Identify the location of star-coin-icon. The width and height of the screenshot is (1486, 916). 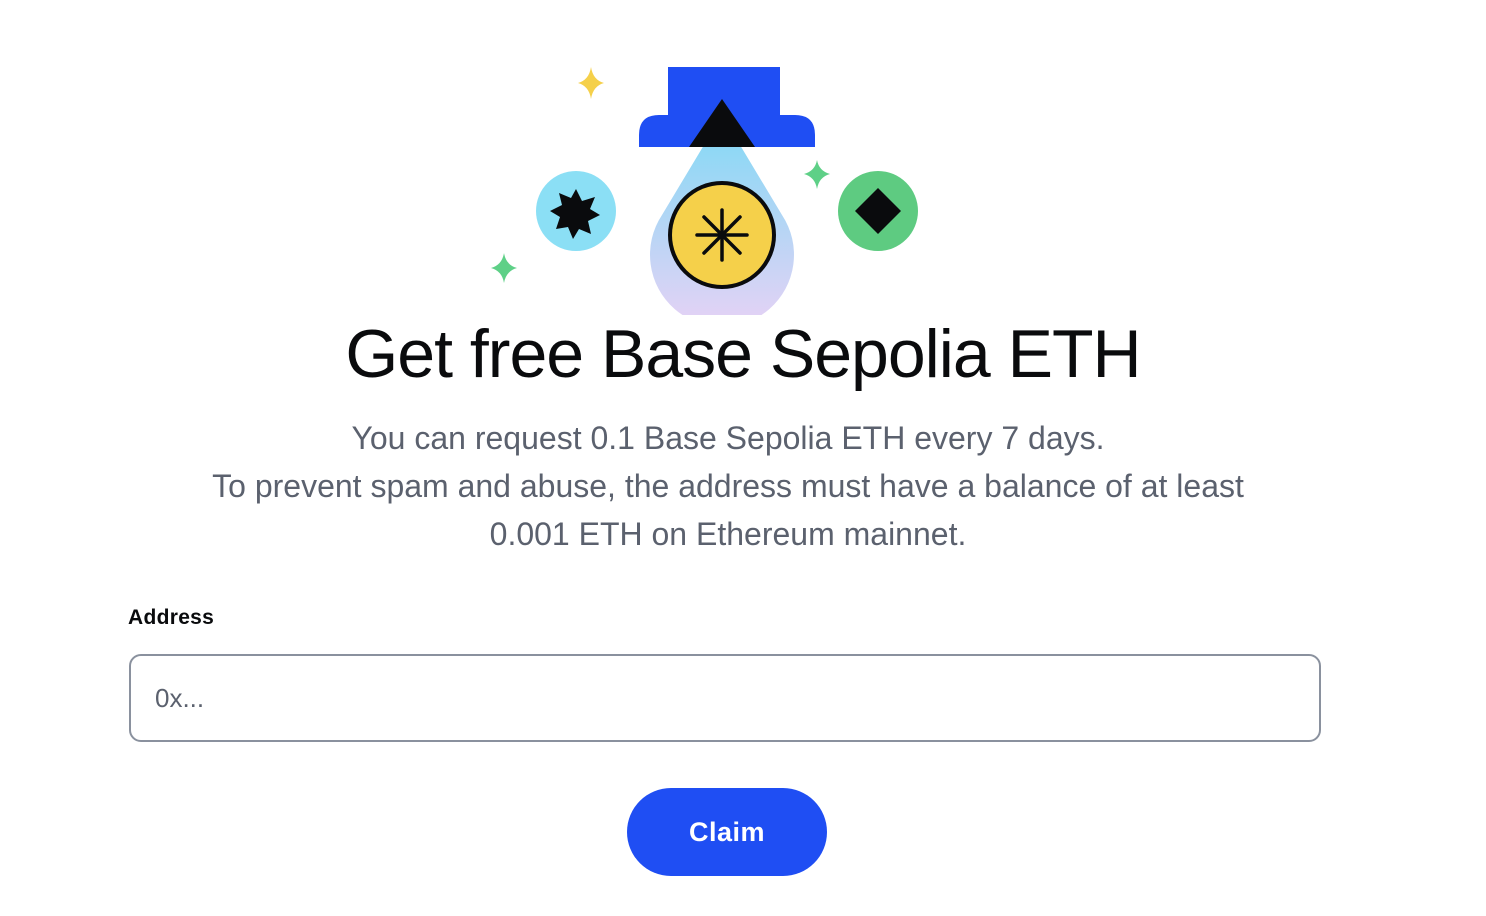
(576, 211).